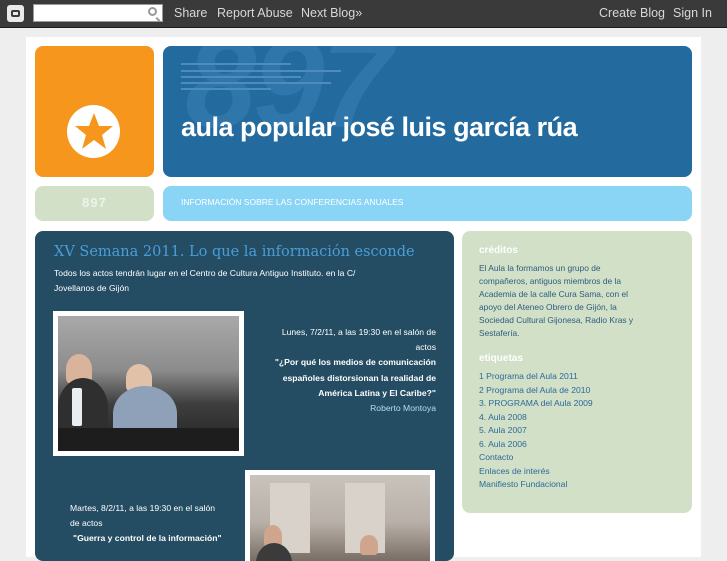 This screenshot has width=727, height=561. What do you see at coordinates (514, 471) in the screenshot?
I see `label-link: Enlaces de interés` at bounding box center [514, 471].